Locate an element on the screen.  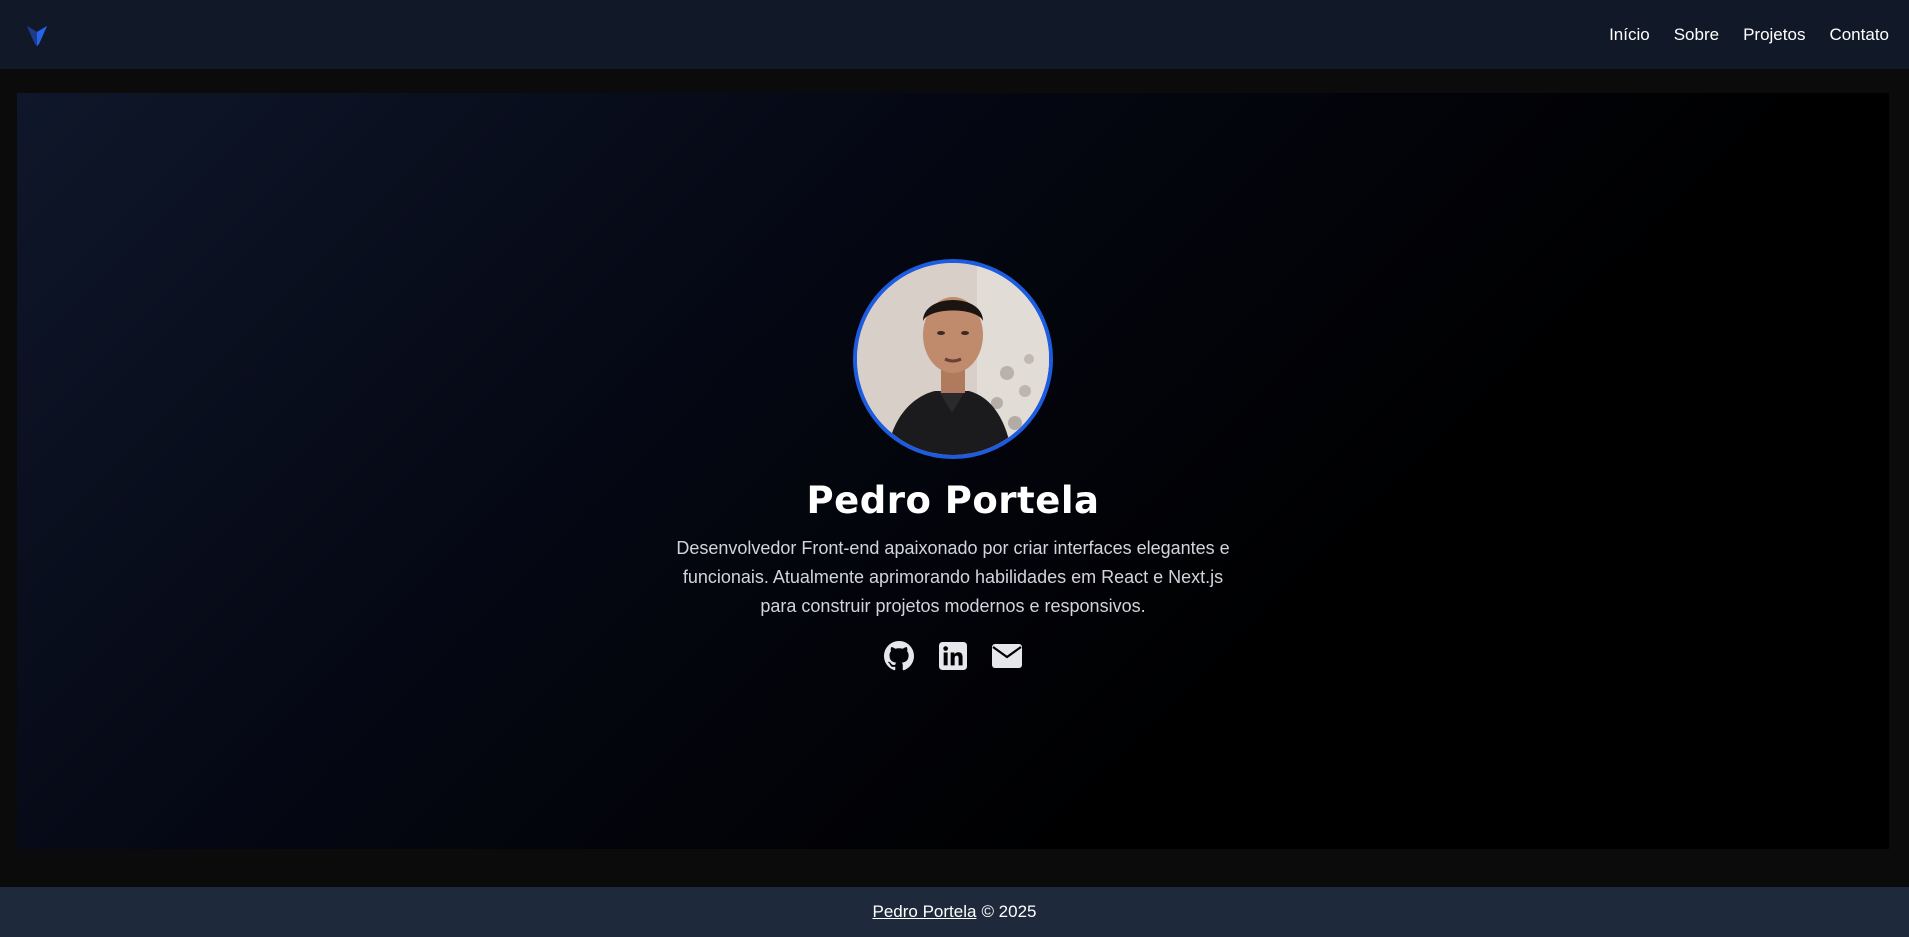
envelope-icon is located at coordinates (1007, 656).